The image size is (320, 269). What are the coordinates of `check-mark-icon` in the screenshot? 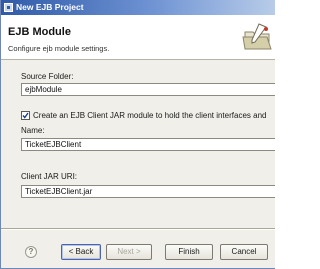 It's located at (25, 115).